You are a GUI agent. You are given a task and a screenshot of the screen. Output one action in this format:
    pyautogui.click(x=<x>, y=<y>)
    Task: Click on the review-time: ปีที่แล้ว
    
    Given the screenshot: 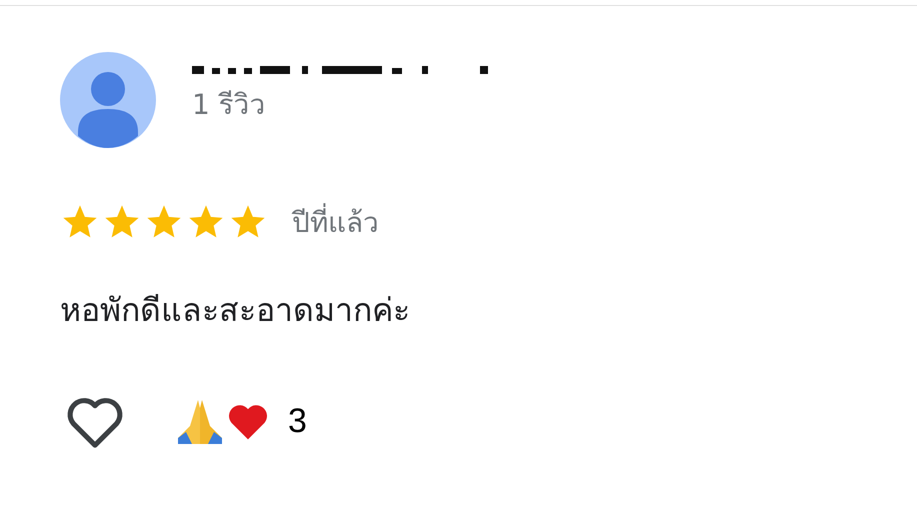 What is the action you would take?
    pyautogui.click(x=335, y=222)
    